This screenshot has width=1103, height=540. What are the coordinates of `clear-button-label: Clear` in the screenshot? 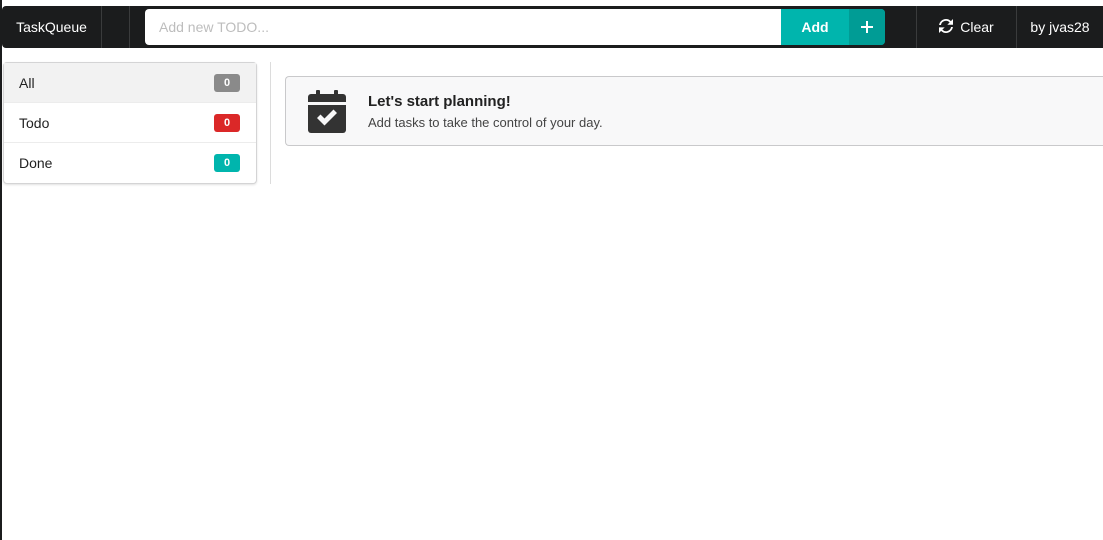 It's located at (977, 27).